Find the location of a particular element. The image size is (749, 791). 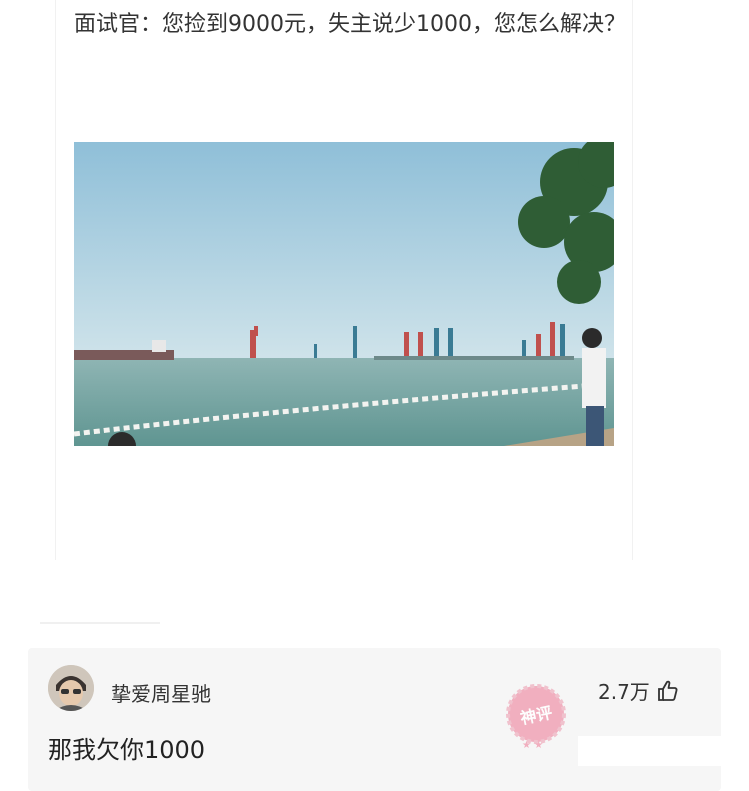

comment-username: 挚爱周星驰 is located at coordinates (161, 692).